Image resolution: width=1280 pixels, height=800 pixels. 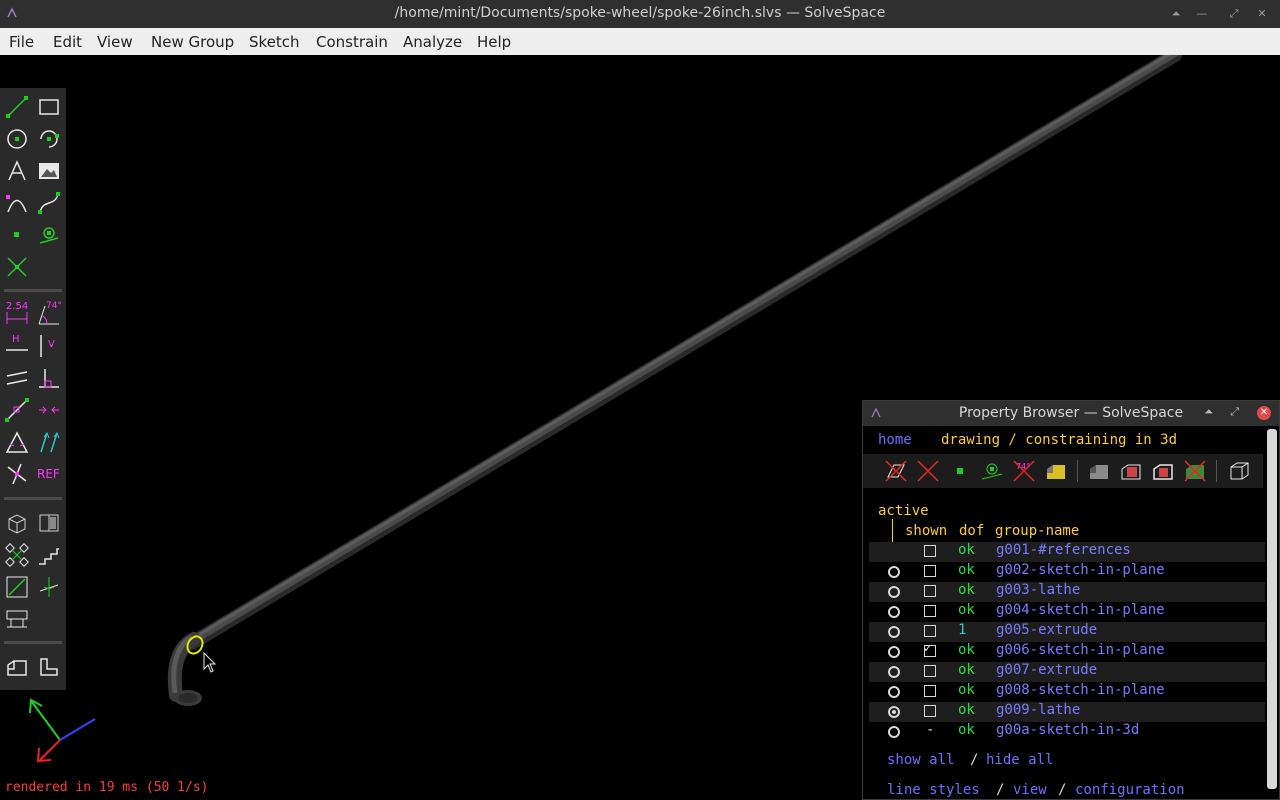 I want to click on menu-constrain: Constrain, so click(x=352, y=42).